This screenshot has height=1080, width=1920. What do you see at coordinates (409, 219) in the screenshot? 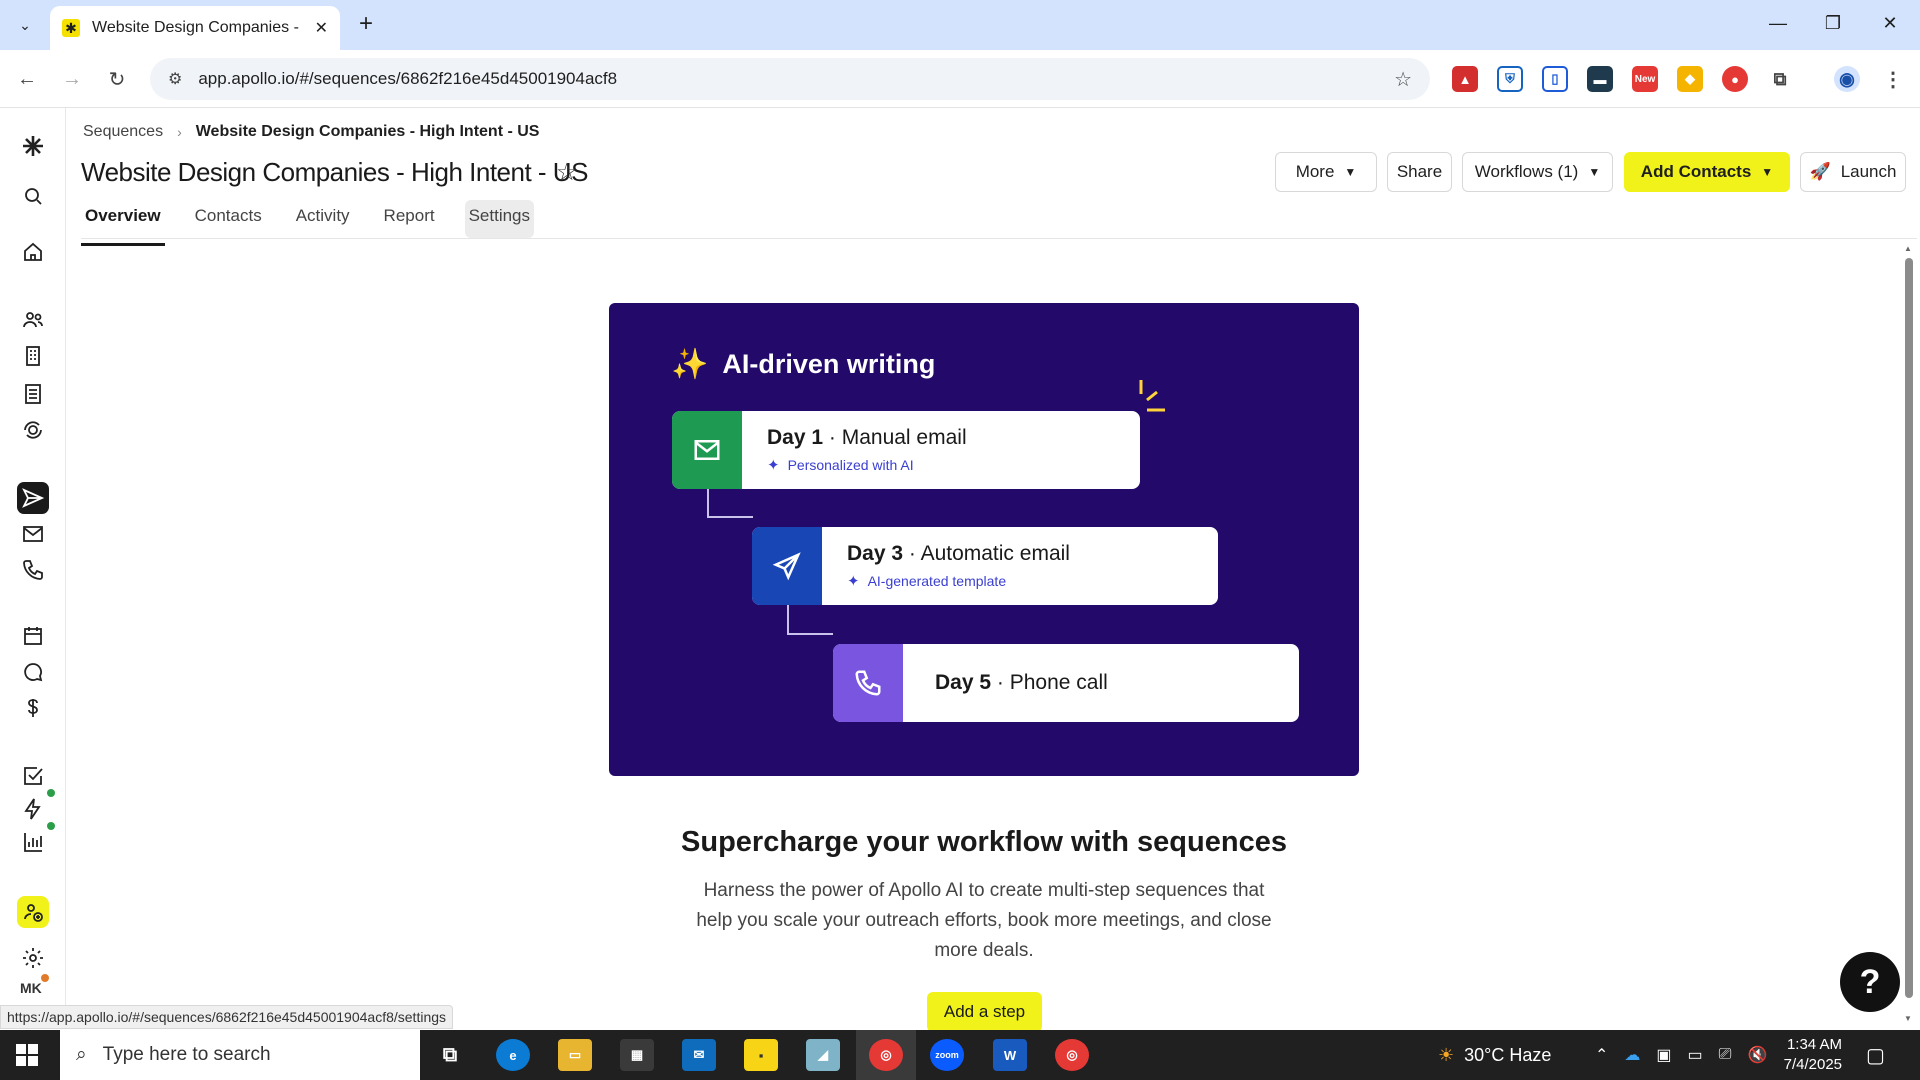
I see `tab-report: Report` at bounding box center [409, 219].